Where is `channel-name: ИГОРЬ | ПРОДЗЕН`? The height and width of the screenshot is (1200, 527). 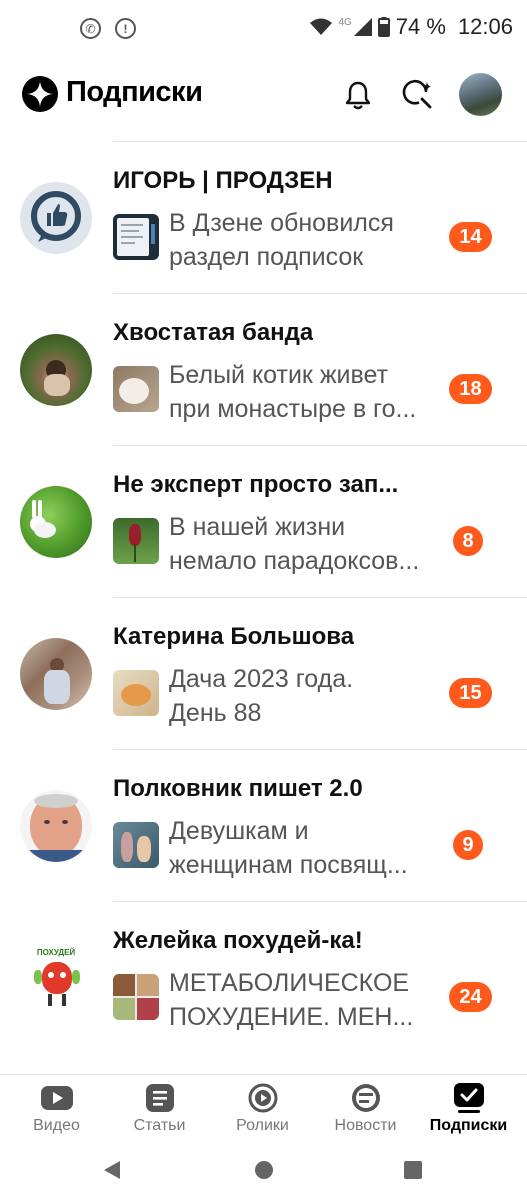
channel-name: ИГОРЬ | ПРОДЗЕН is located at coordinates (223, 180).